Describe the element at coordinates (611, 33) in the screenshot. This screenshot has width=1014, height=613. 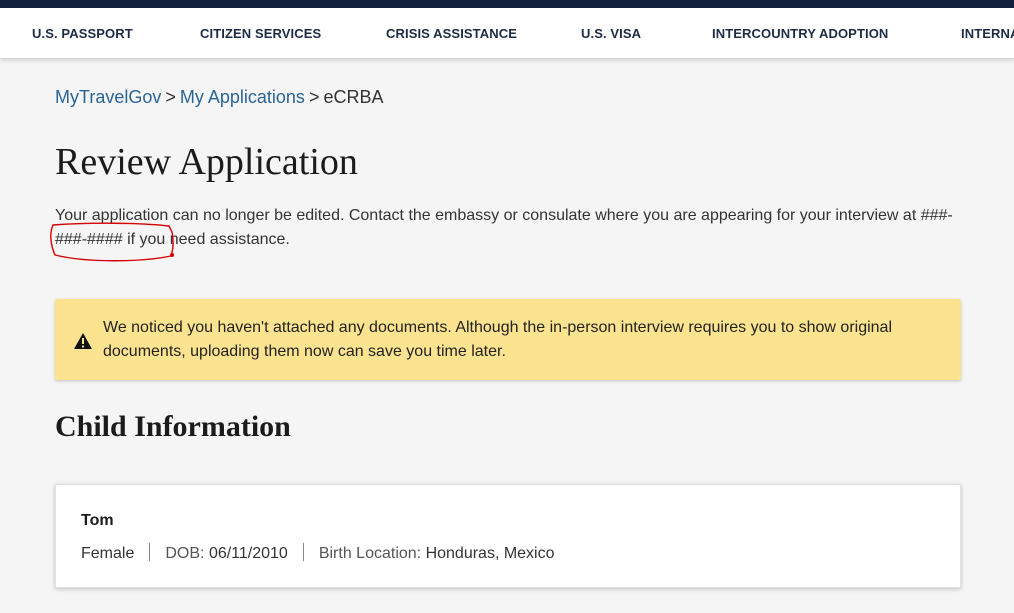
I see `nav-us-visa: U.S. VISA` at that location.